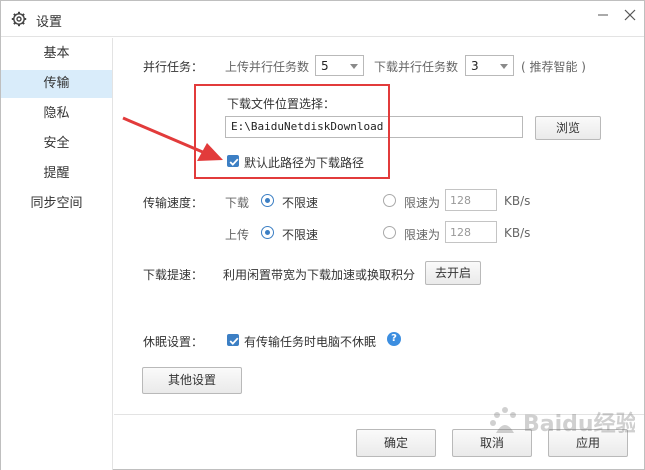  What do you see at coordinates (173, 203) in the screenshot?
I see `transfer-speed-label: 传输速度：` at bounding box center [173, 203].